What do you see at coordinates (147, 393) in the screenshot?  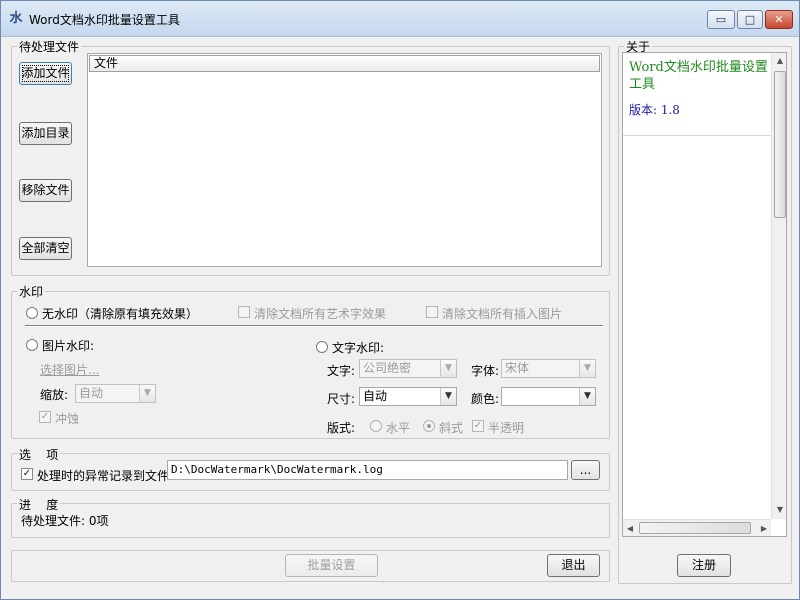 I see `scale-dropdown-icon: ▼` at bounding box center [147, 393].